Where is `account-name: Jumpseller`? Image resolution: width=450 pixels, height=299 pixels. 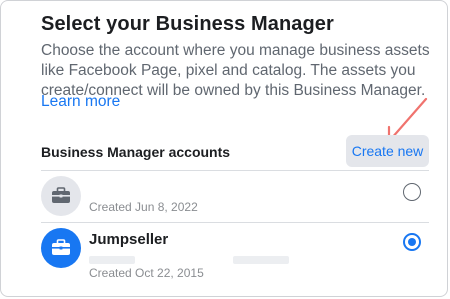
account-name: Jumpseller is located at coordinates (129, 239).